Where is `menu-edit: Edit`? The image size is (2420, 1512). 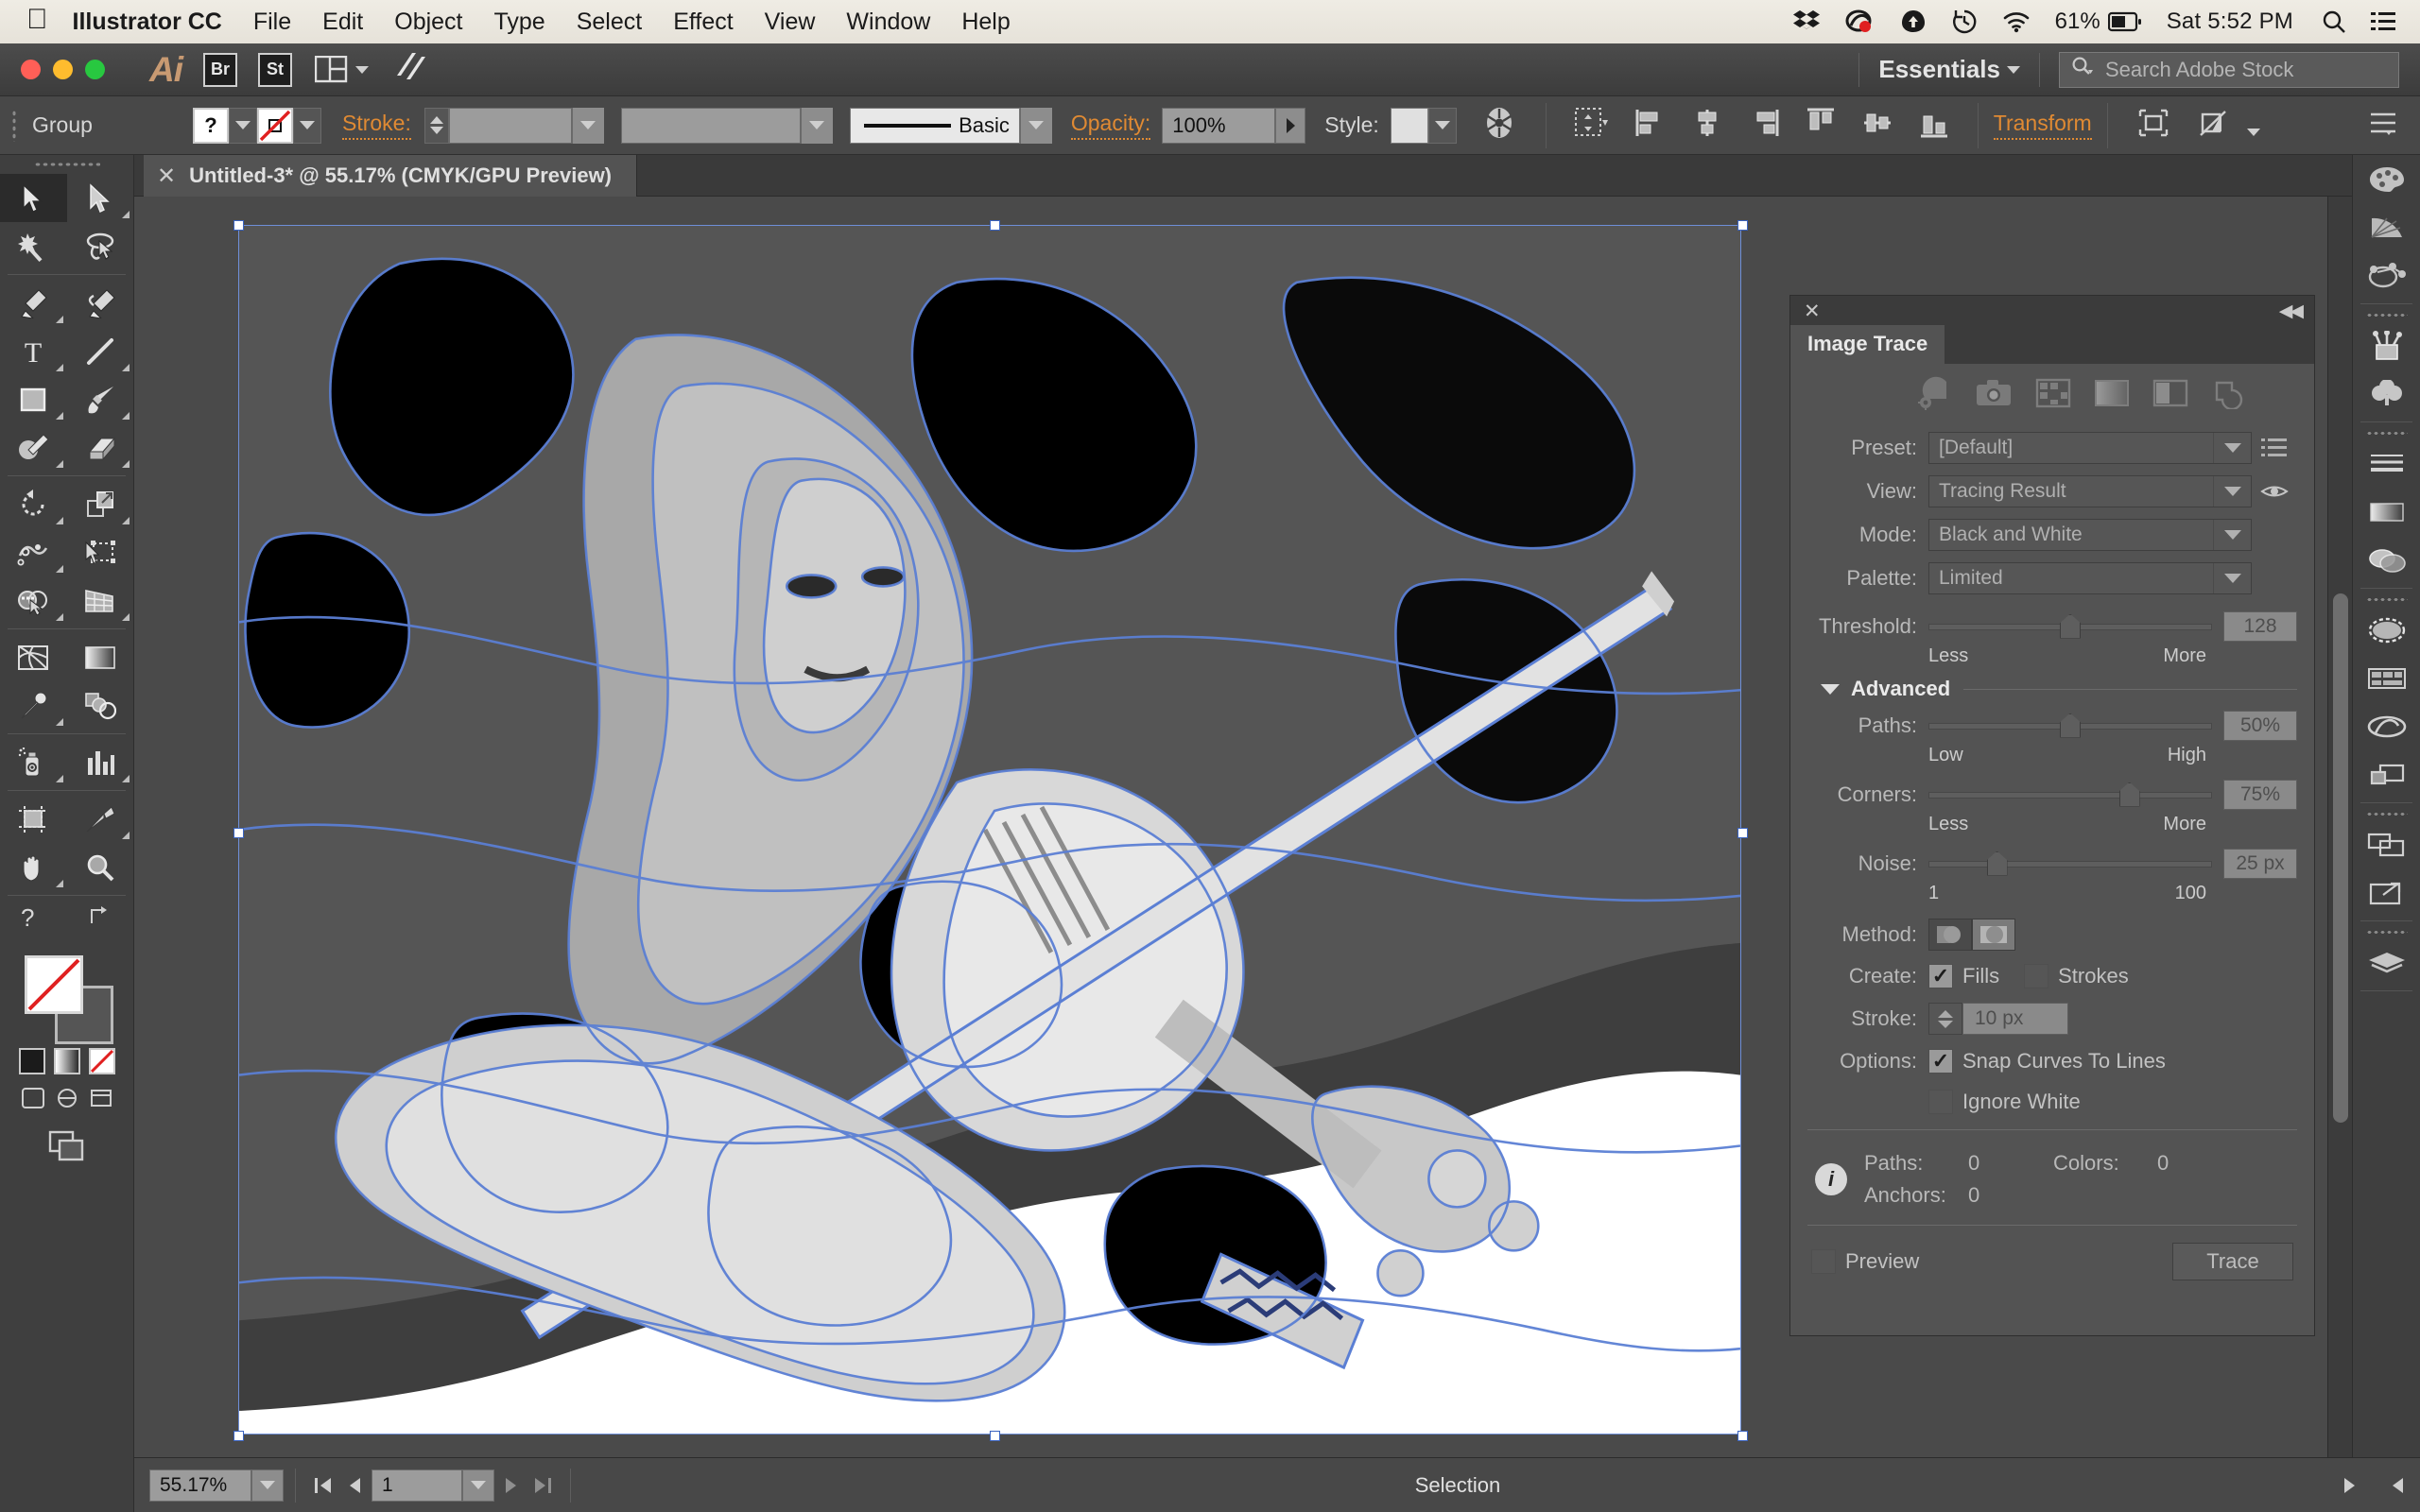
menu-edit: Edit is located at coordinates (342, 22).